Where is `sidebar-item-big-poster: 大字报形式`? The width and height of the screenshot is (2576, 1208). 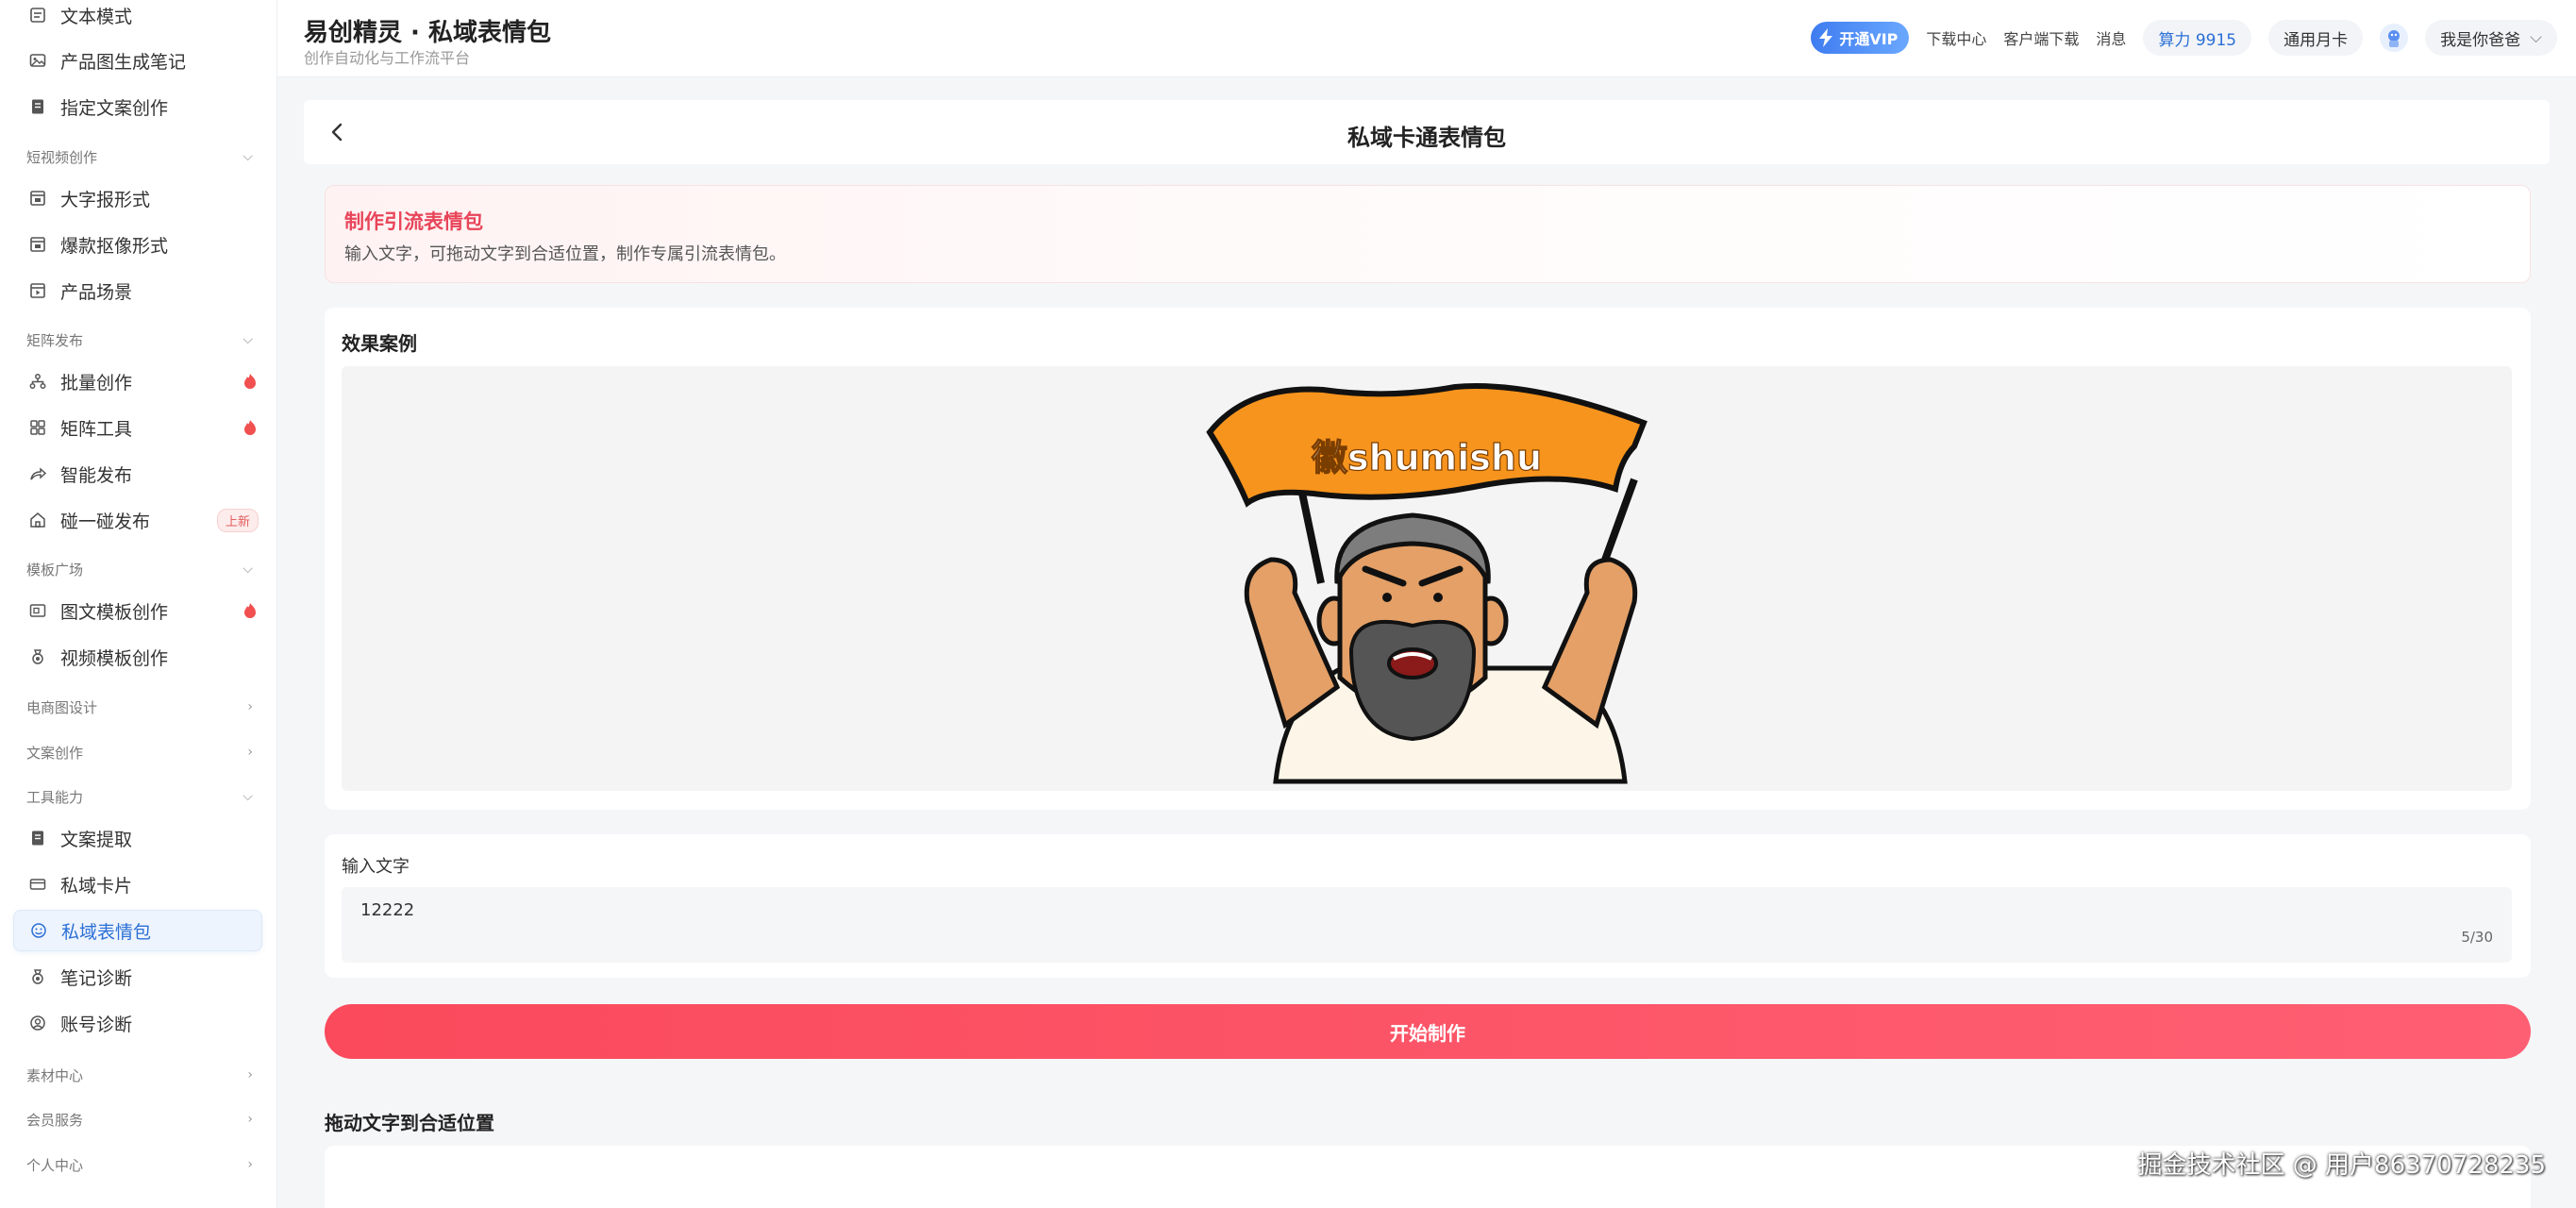 sidebar-item-big-poster: 大字报形式 is located at coordinates (137, 198).